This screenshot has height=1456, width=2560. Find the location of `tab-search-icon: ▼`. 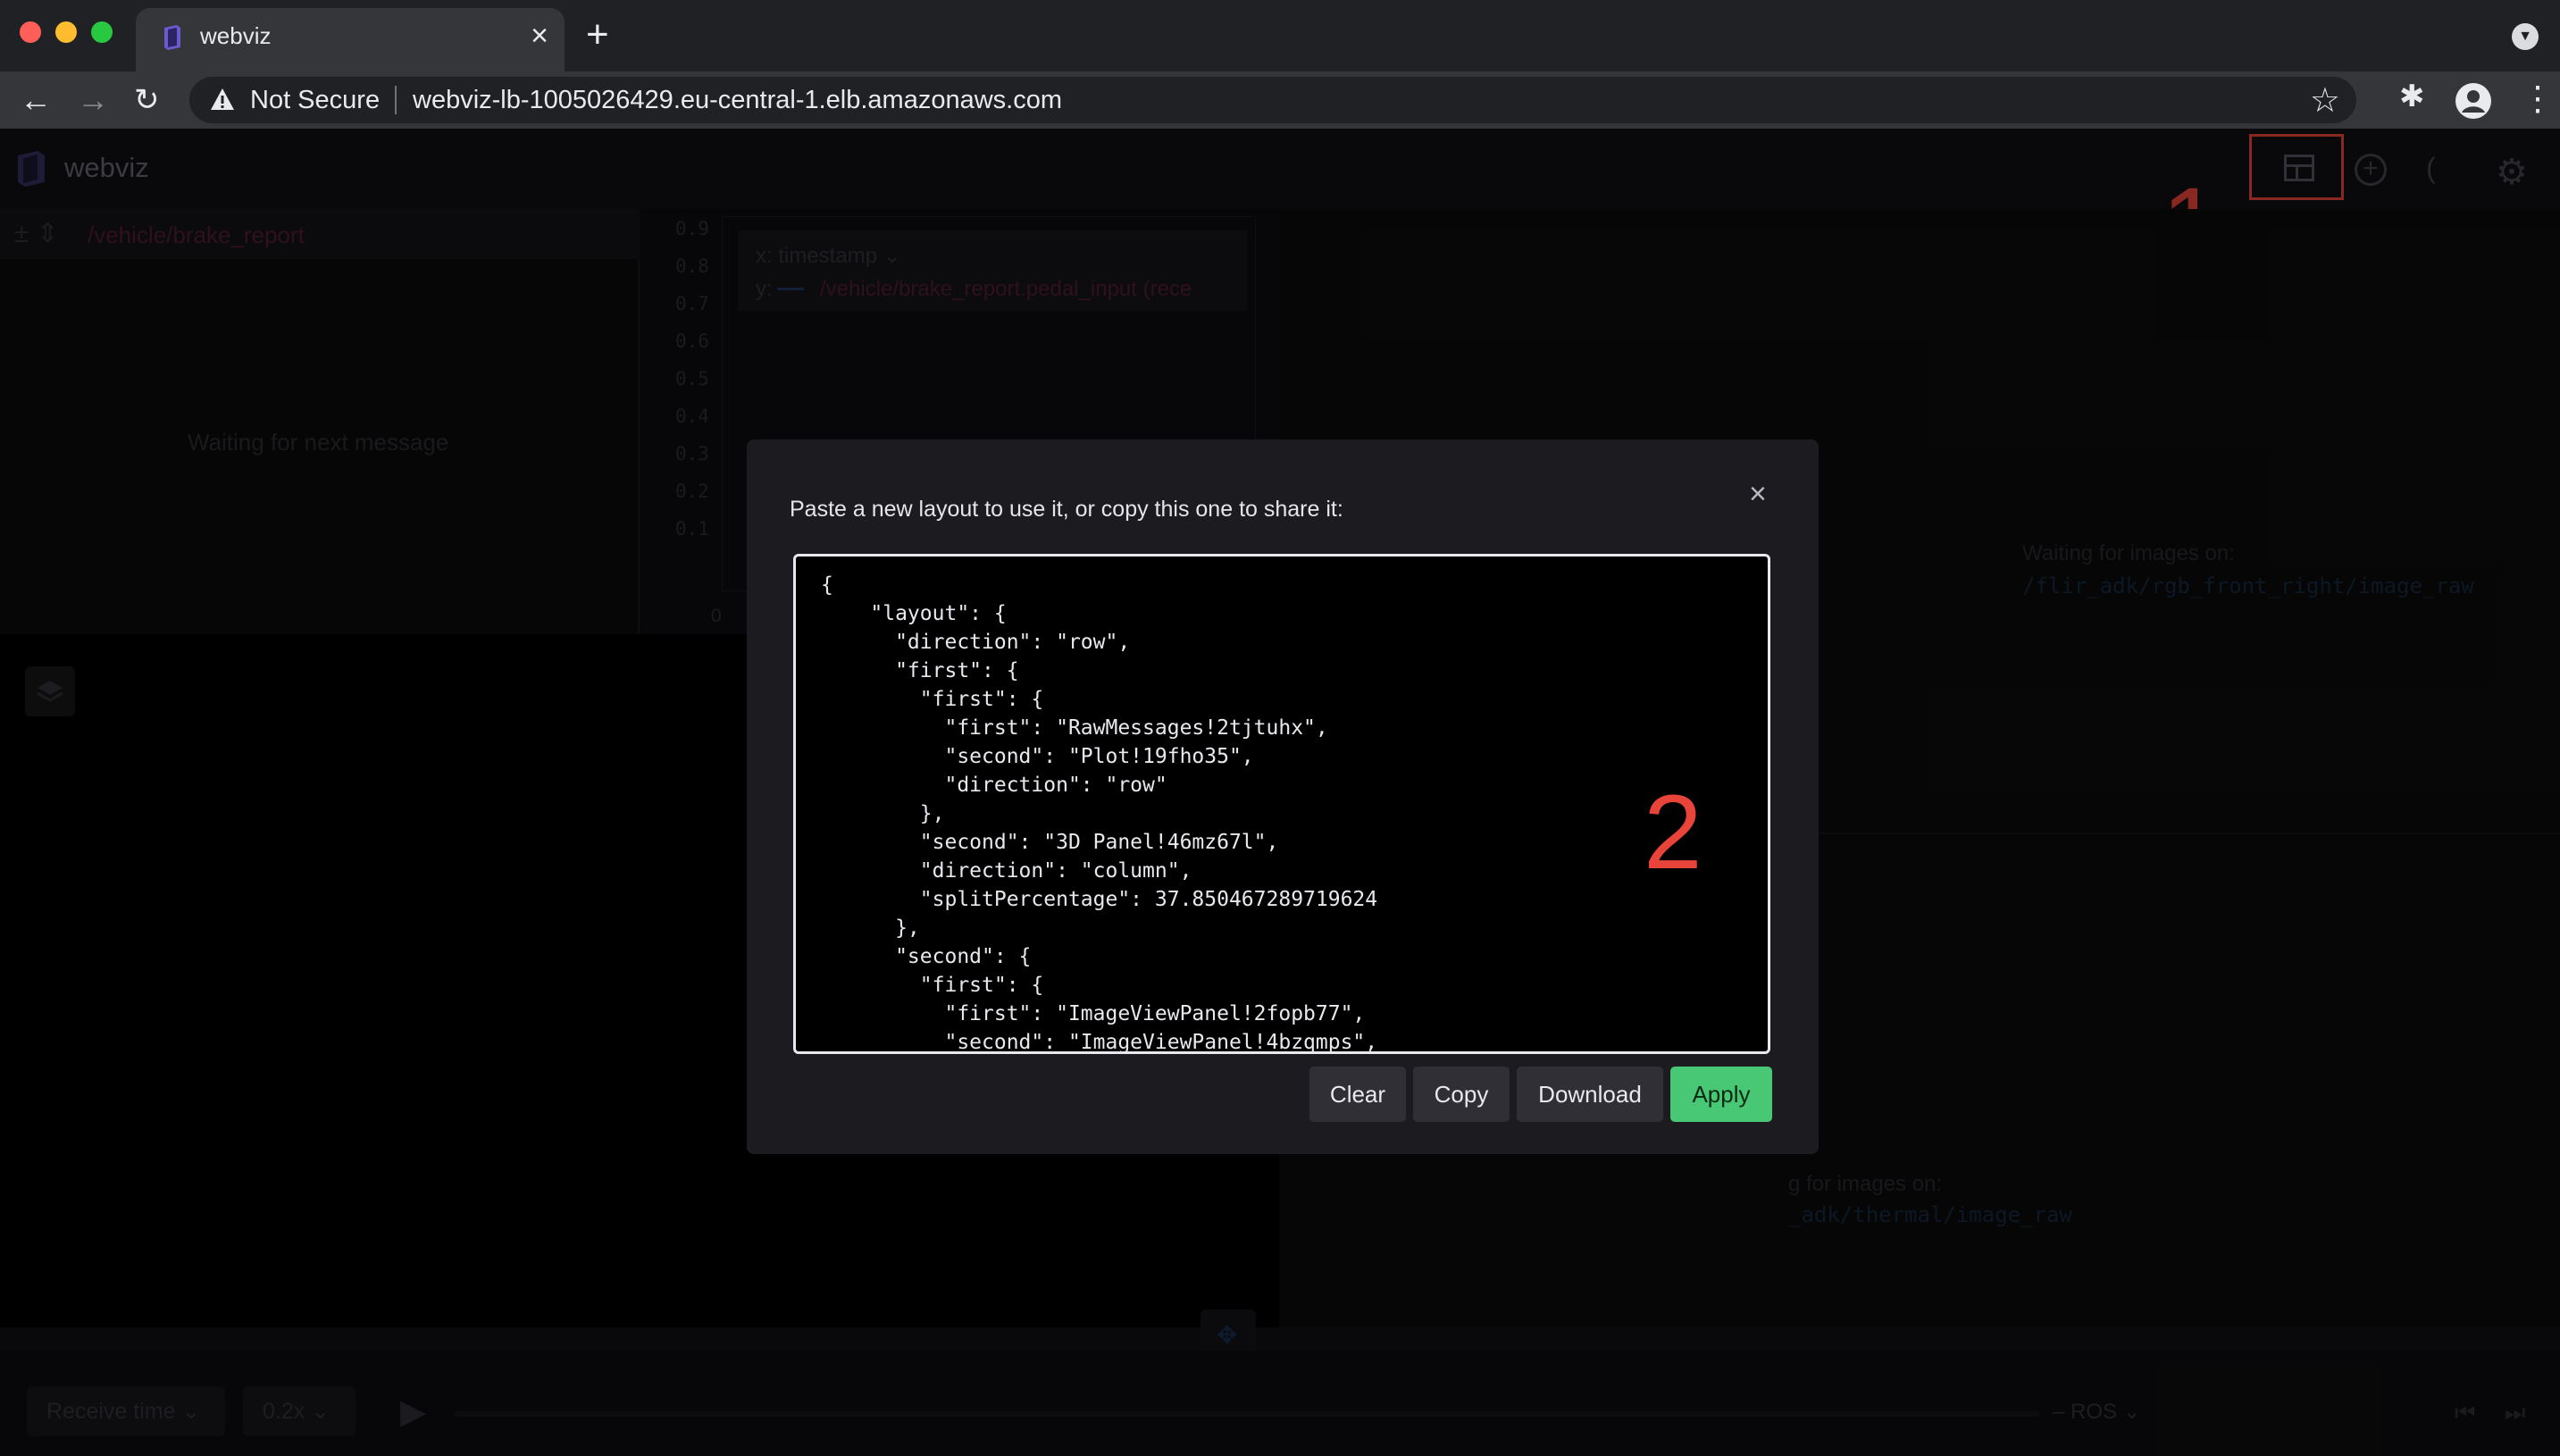

tab-search-icon: ▼ is located at coordinates (2525, 36).